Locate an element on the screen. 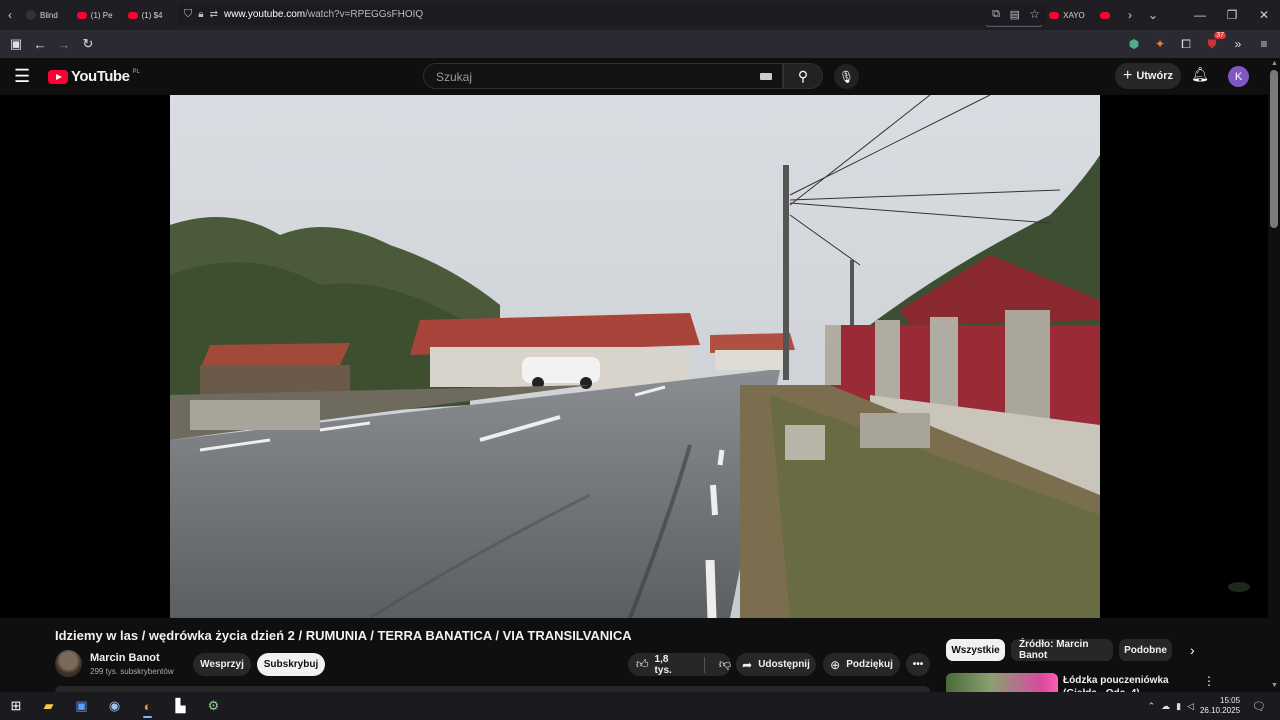 The height and width of the screenshot is (720, 1280). share-button: ➦ Udostępnij is located at coordinates (776, 664).